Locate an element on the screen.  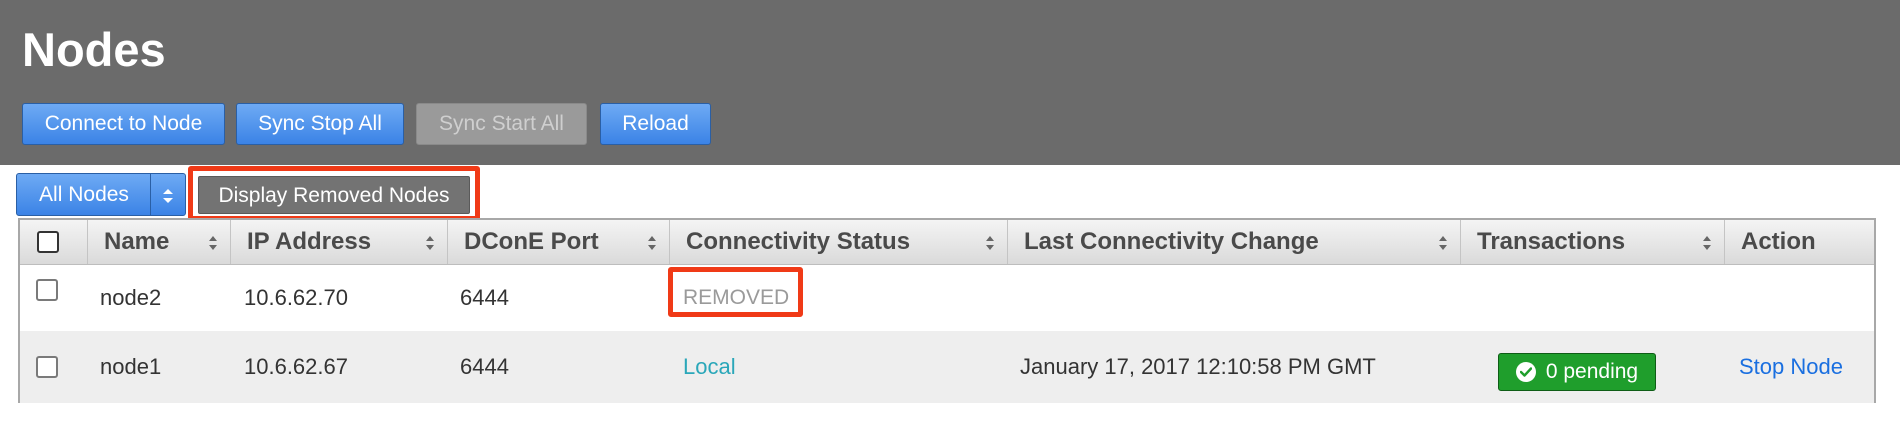
node-filter-value: All Nodes is located at coordinates (84, 194).